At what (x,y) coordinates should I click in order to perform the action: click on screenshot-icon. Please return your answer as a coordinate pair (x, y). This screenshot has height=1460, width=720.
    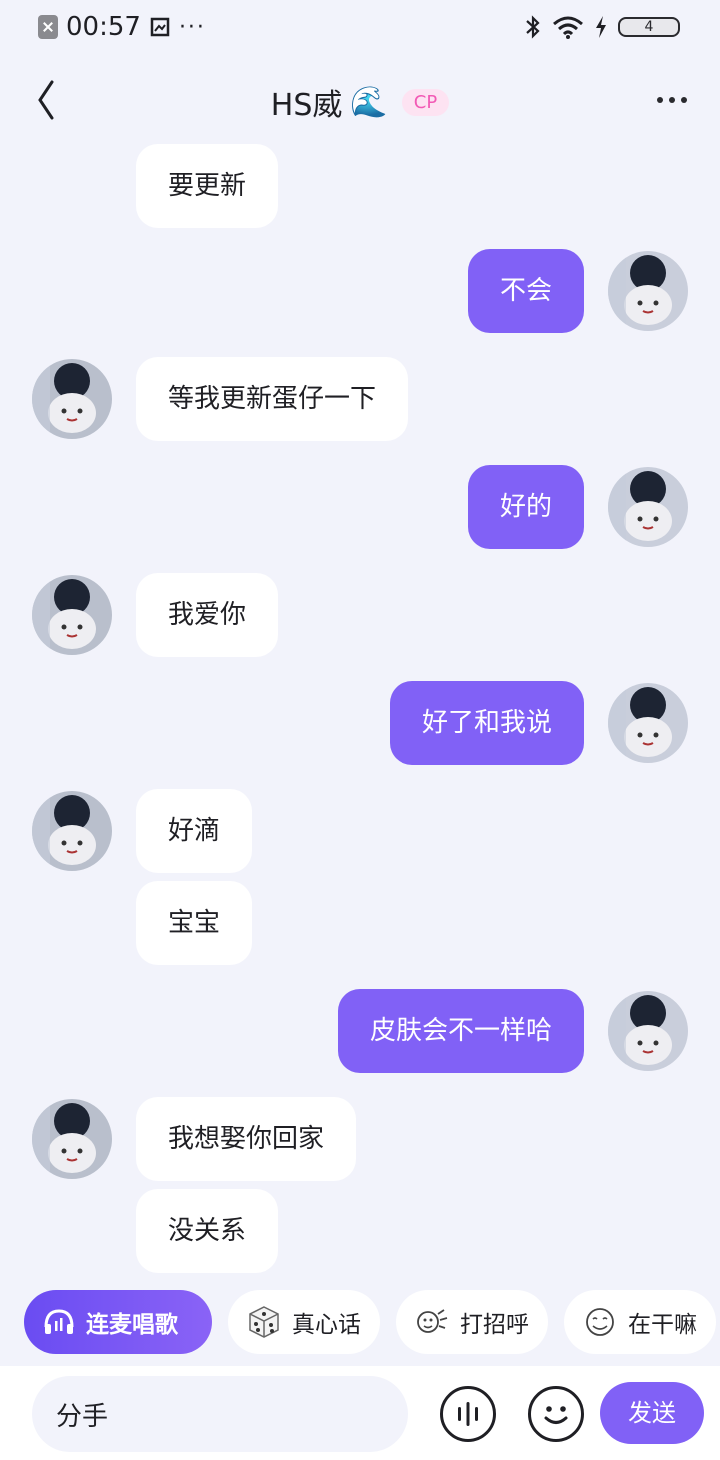
    Looking at the image, I should click on (160, 27).